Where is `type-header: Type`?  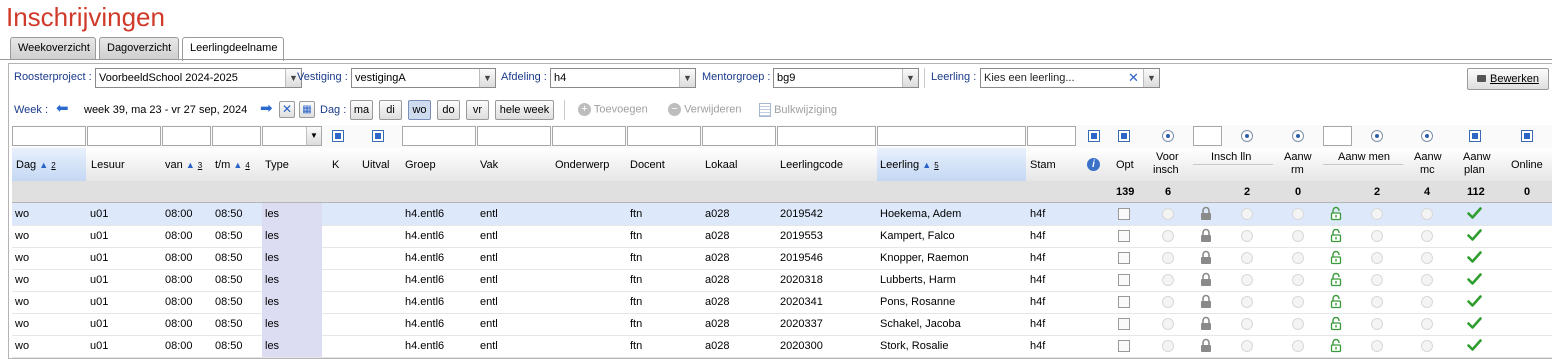
type-header: Type is located at coordinates (277, 165).